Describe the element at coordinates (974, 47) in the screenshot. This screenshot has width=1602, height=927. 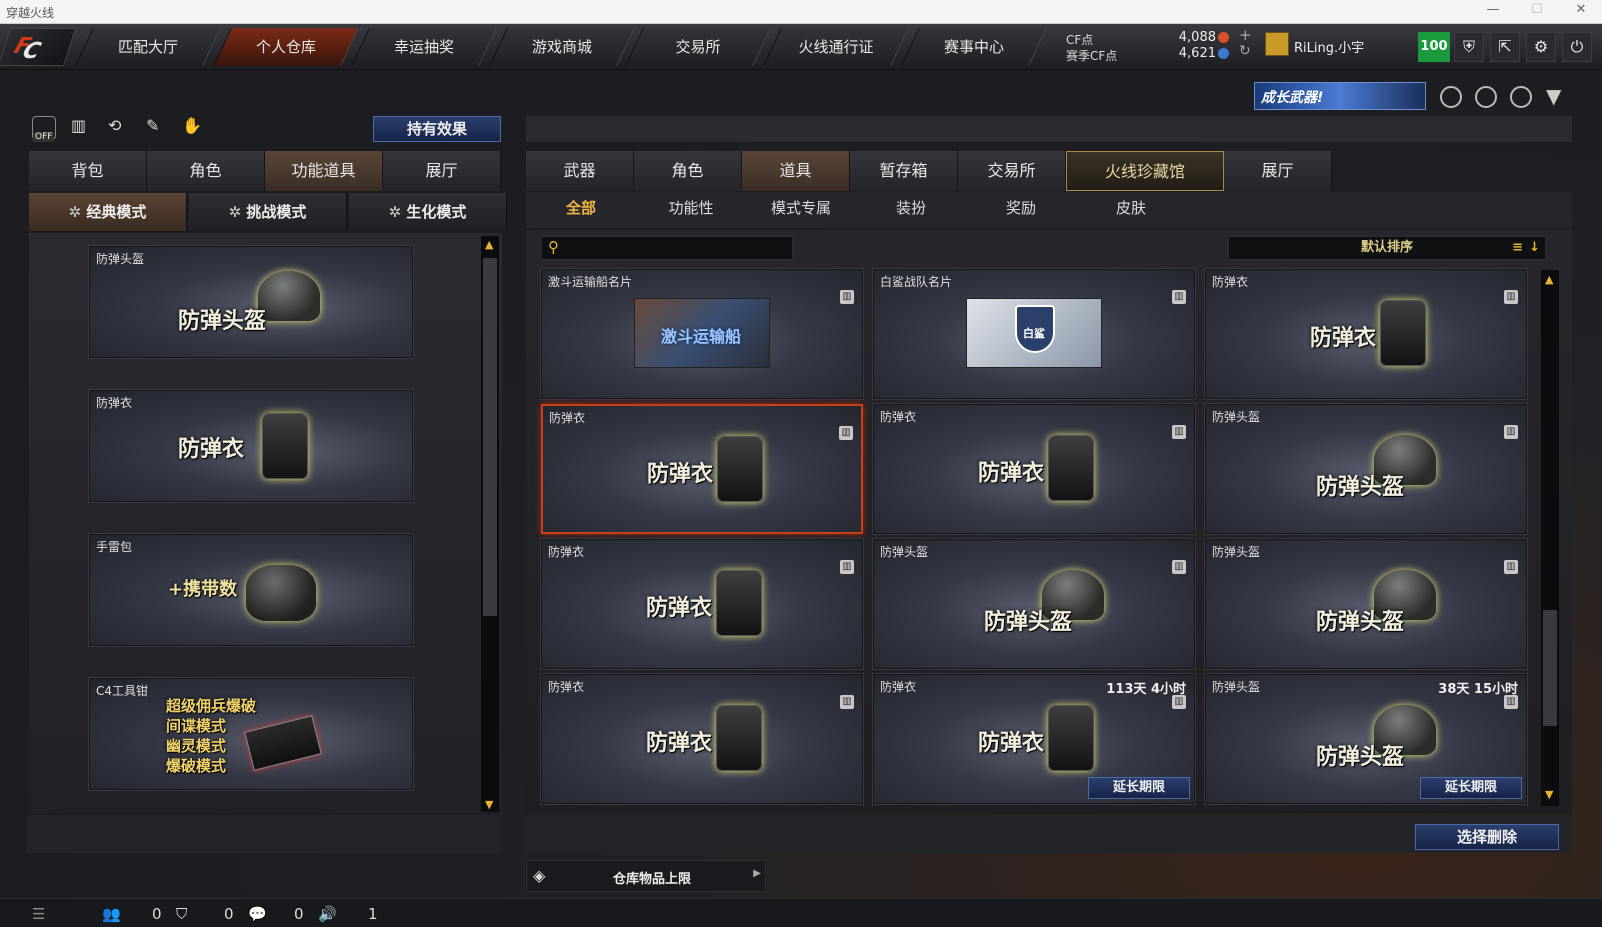
I see `nav-tab-6: 赛事中心` at that location.